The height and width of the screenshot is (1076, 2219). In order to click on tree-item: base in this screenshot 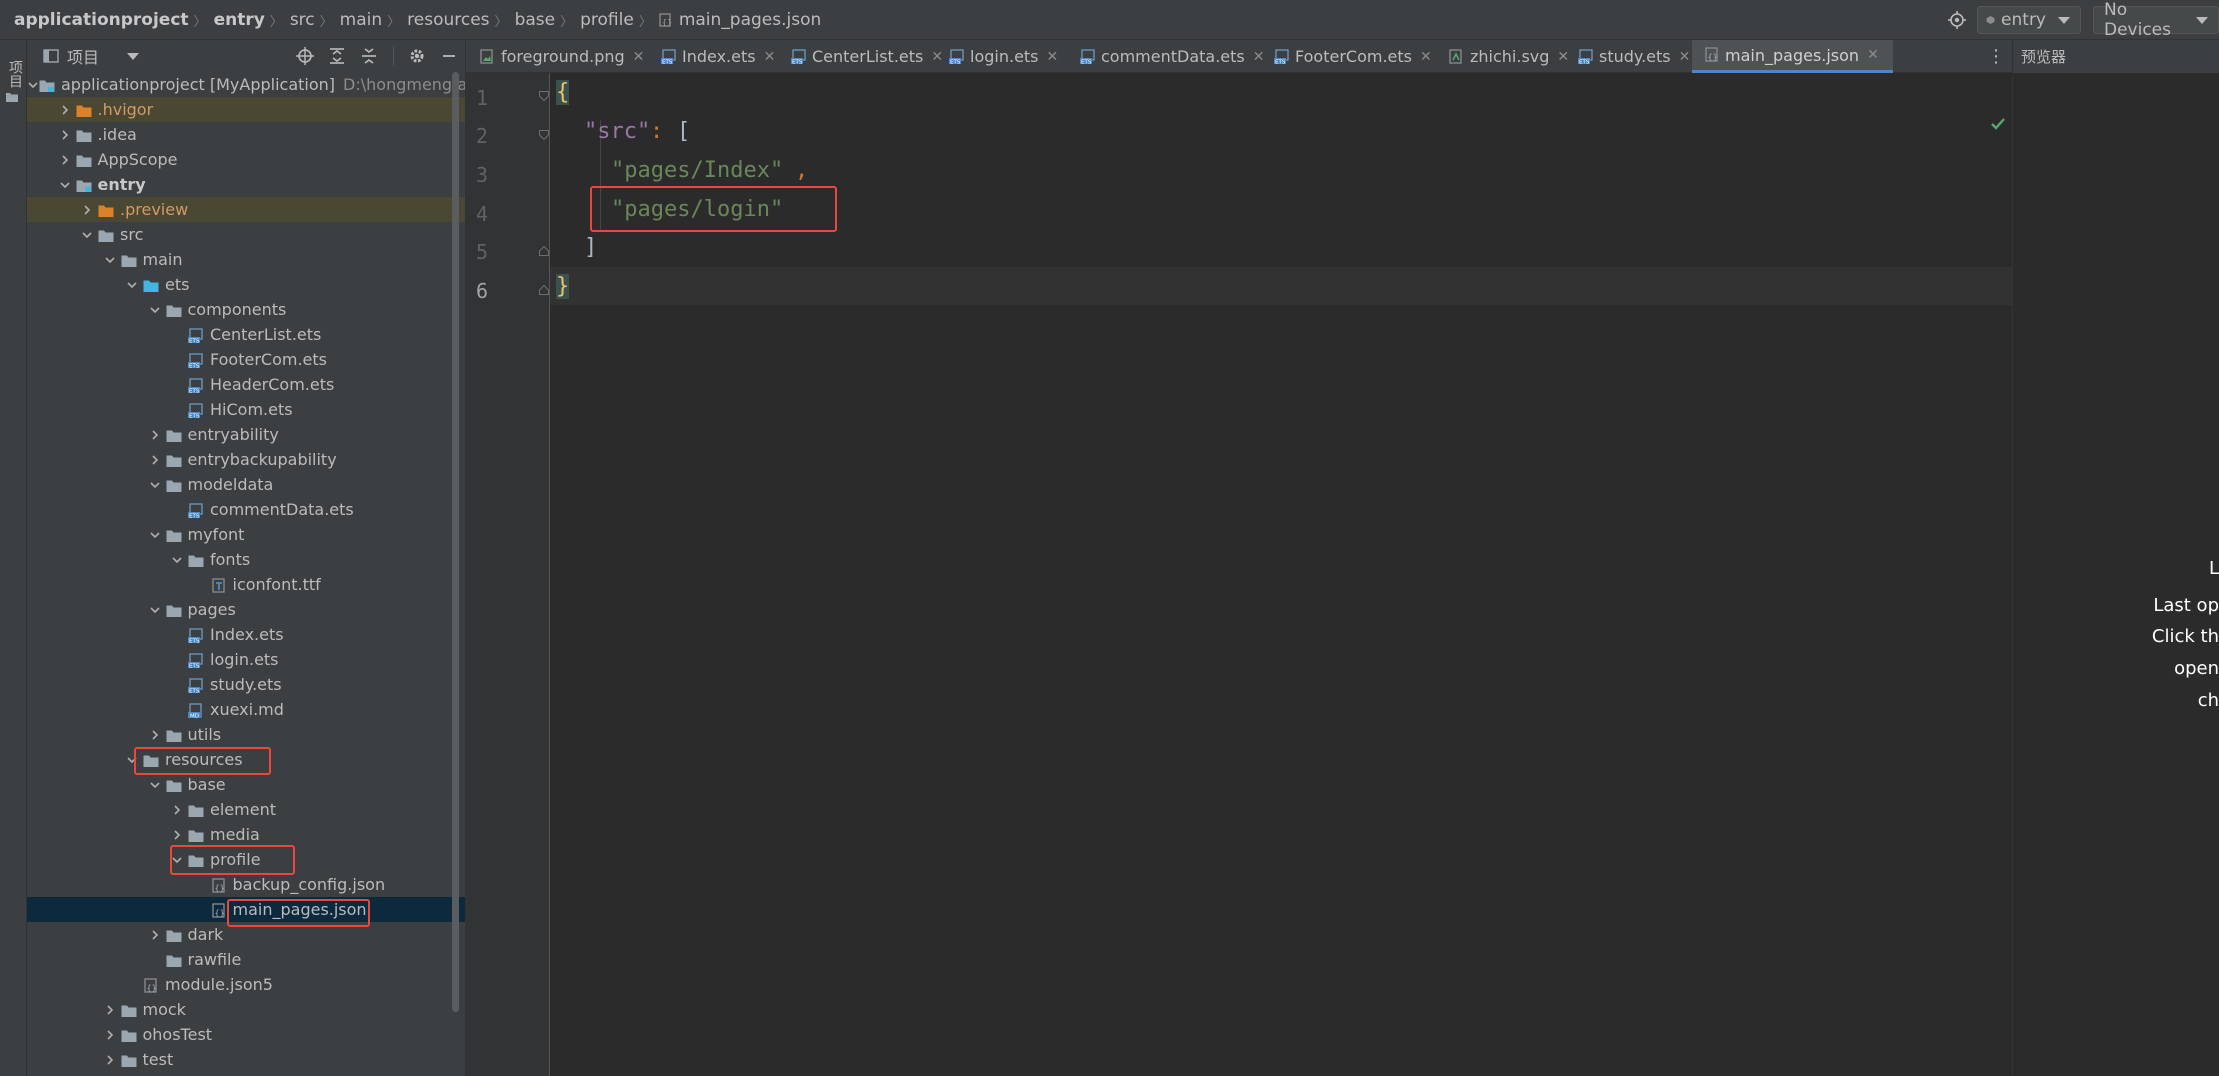, I will do `click(246, 784)`.